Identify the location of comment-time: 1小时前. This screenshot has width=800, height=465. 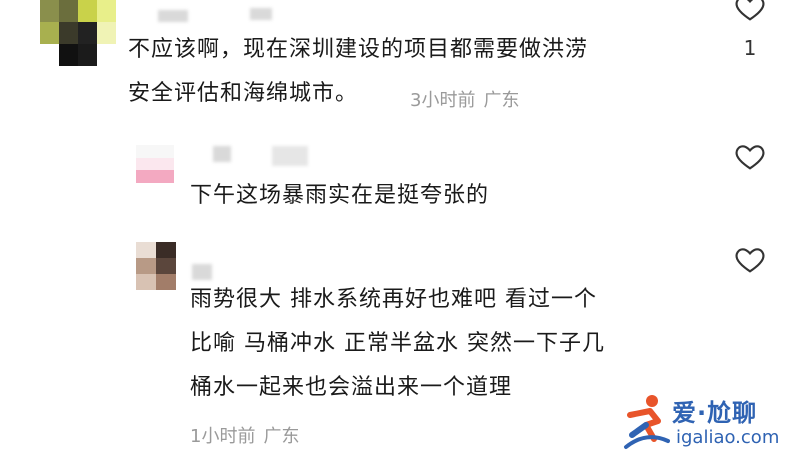
(223, 436).